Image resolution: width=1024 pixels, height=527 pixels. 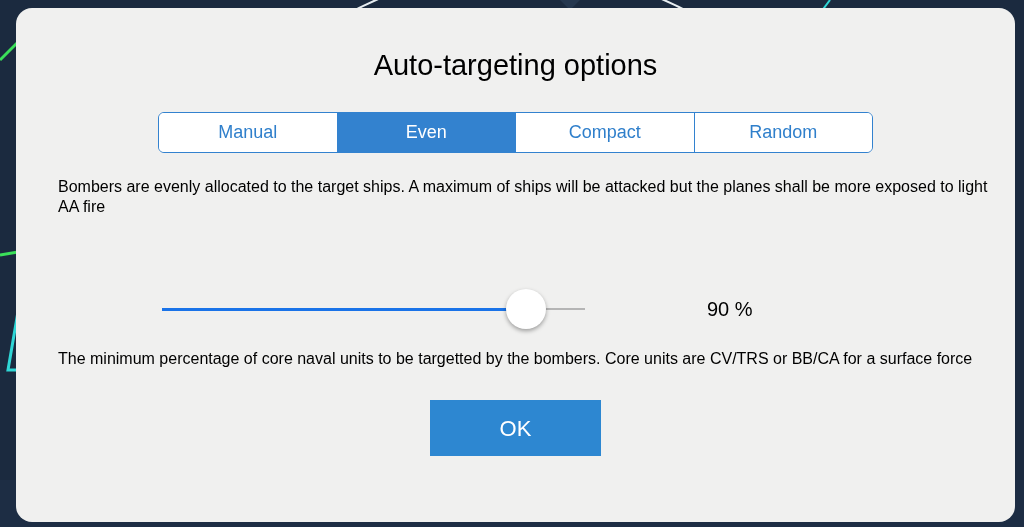 What do you see at coordinates (523, 197) in the screenshot?
I see `mode-description: Bombers are evenly allocated to the target ships. A maximum of ships will be attacked but the planes shall be more exposed to light AA fire` at bounding box center [523, 197].